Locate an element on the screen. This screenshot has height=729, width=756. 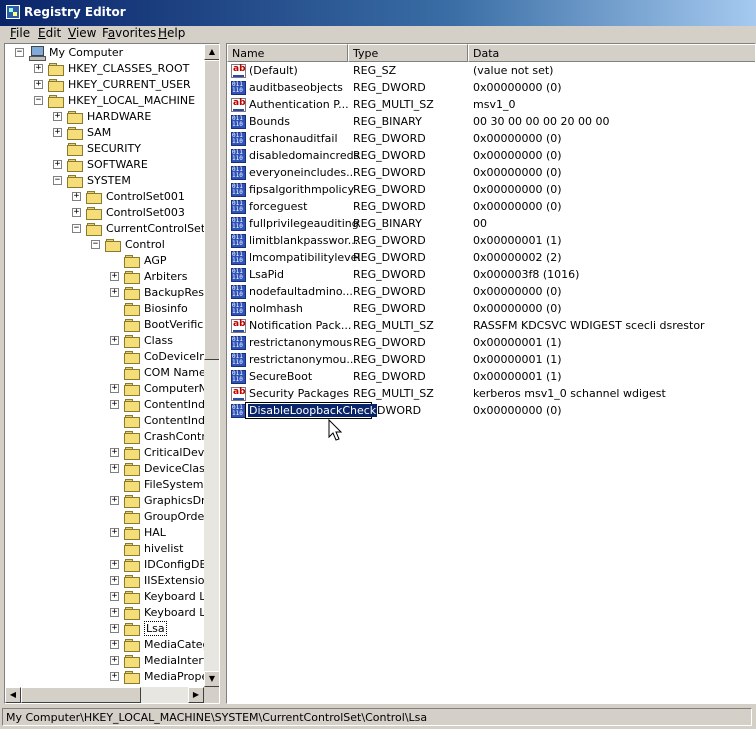
tree-node: + IDConfigDB is located at coordinates (106, 565).